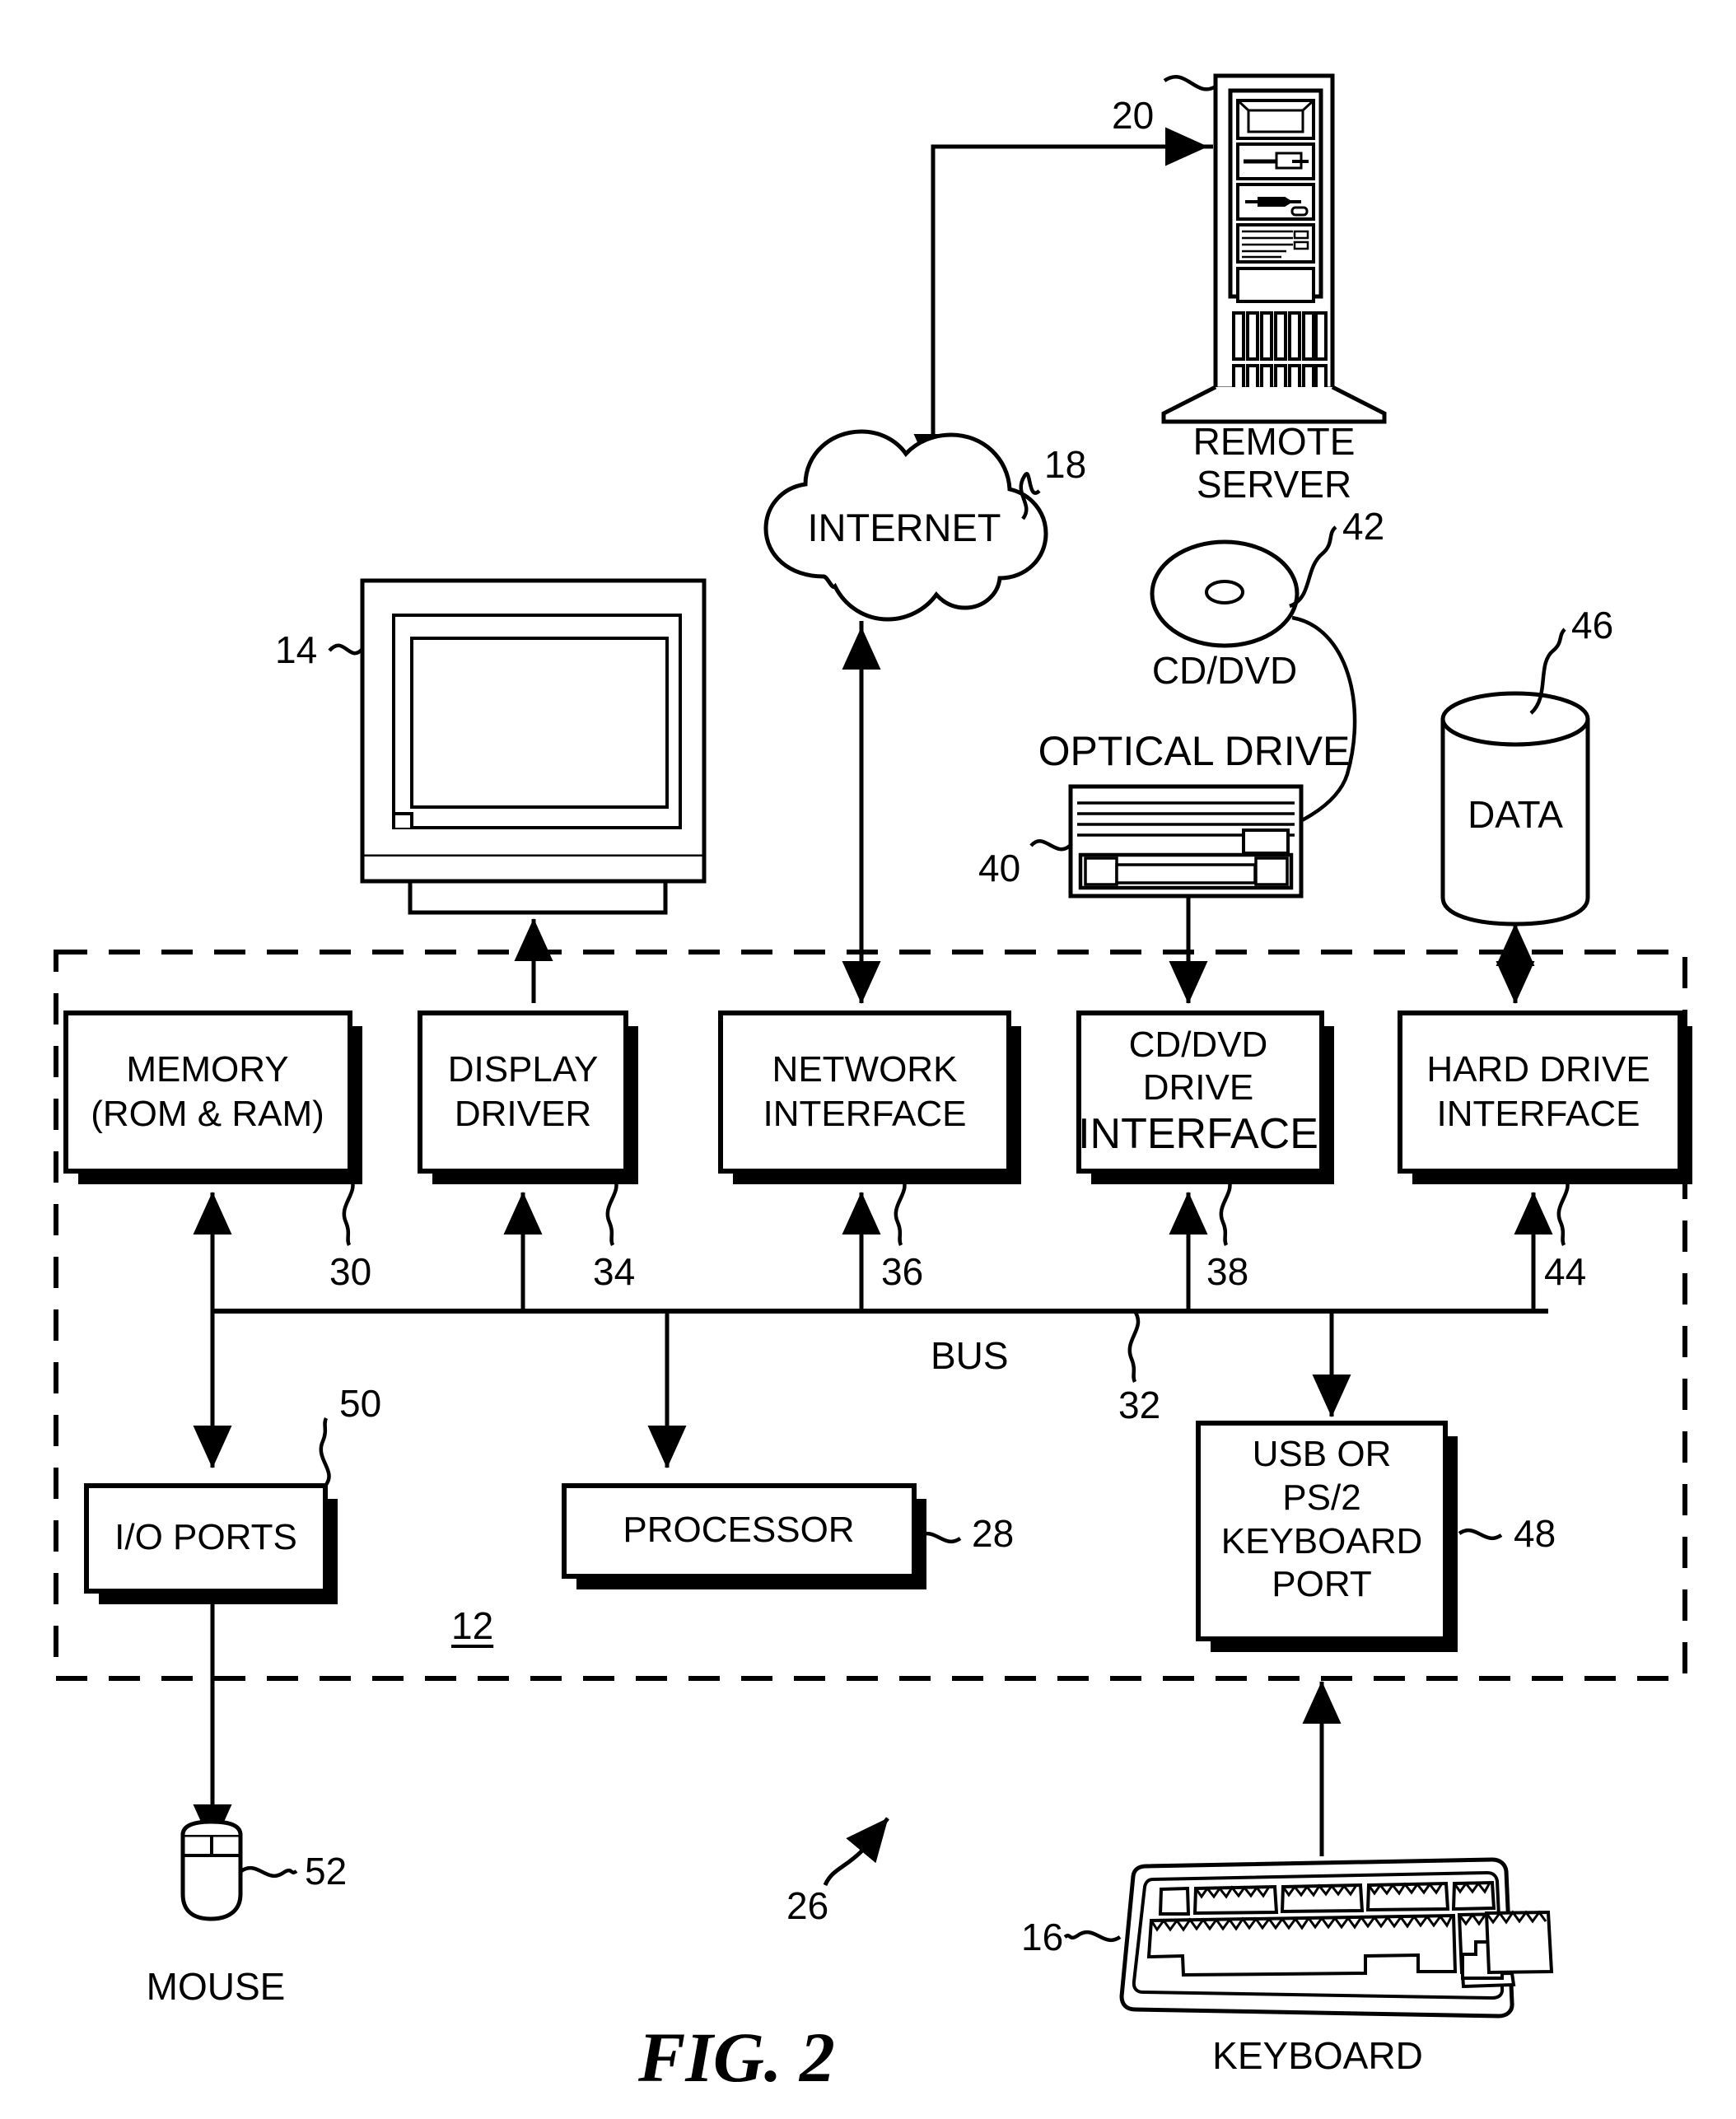 This screenshot has height=2119, width=1736. Describe the element at coordinates (216, 1986) in the screenshot. I see `mouse-label: MOUSE` at that location.